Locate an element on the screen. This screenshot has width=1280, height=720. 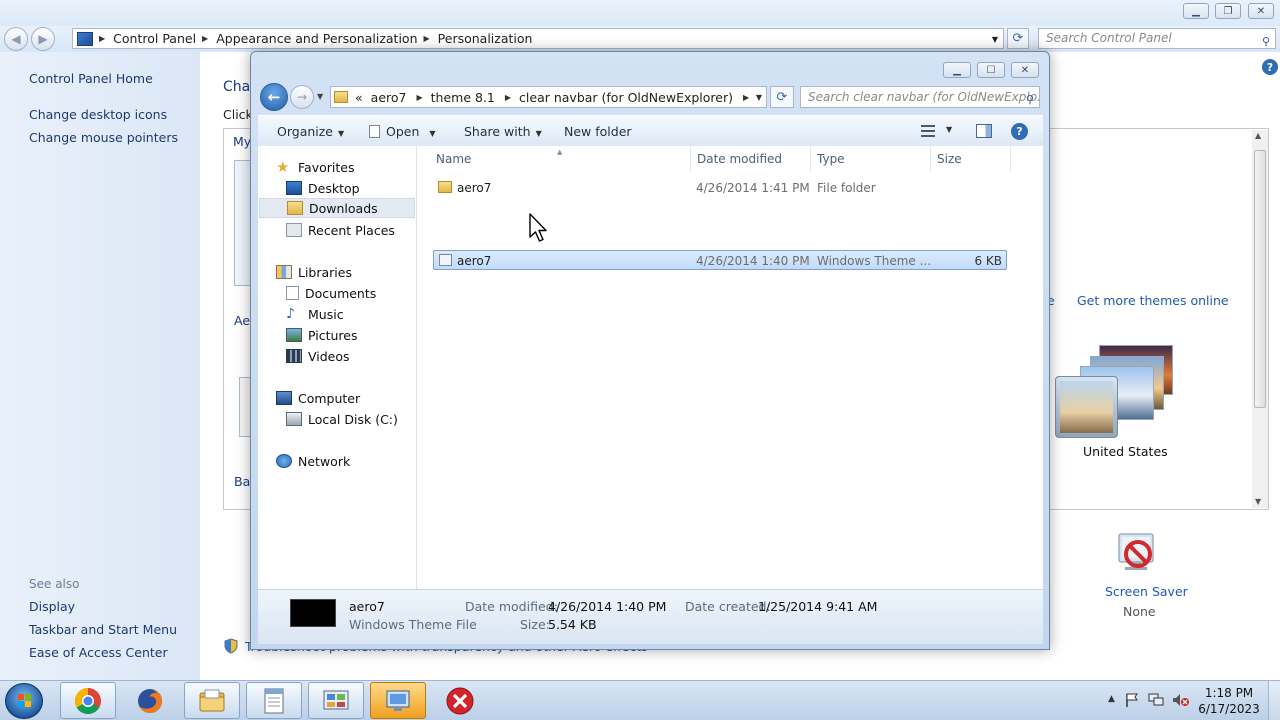
nav-pictures: Pictures is located at coordinates (322, 335).